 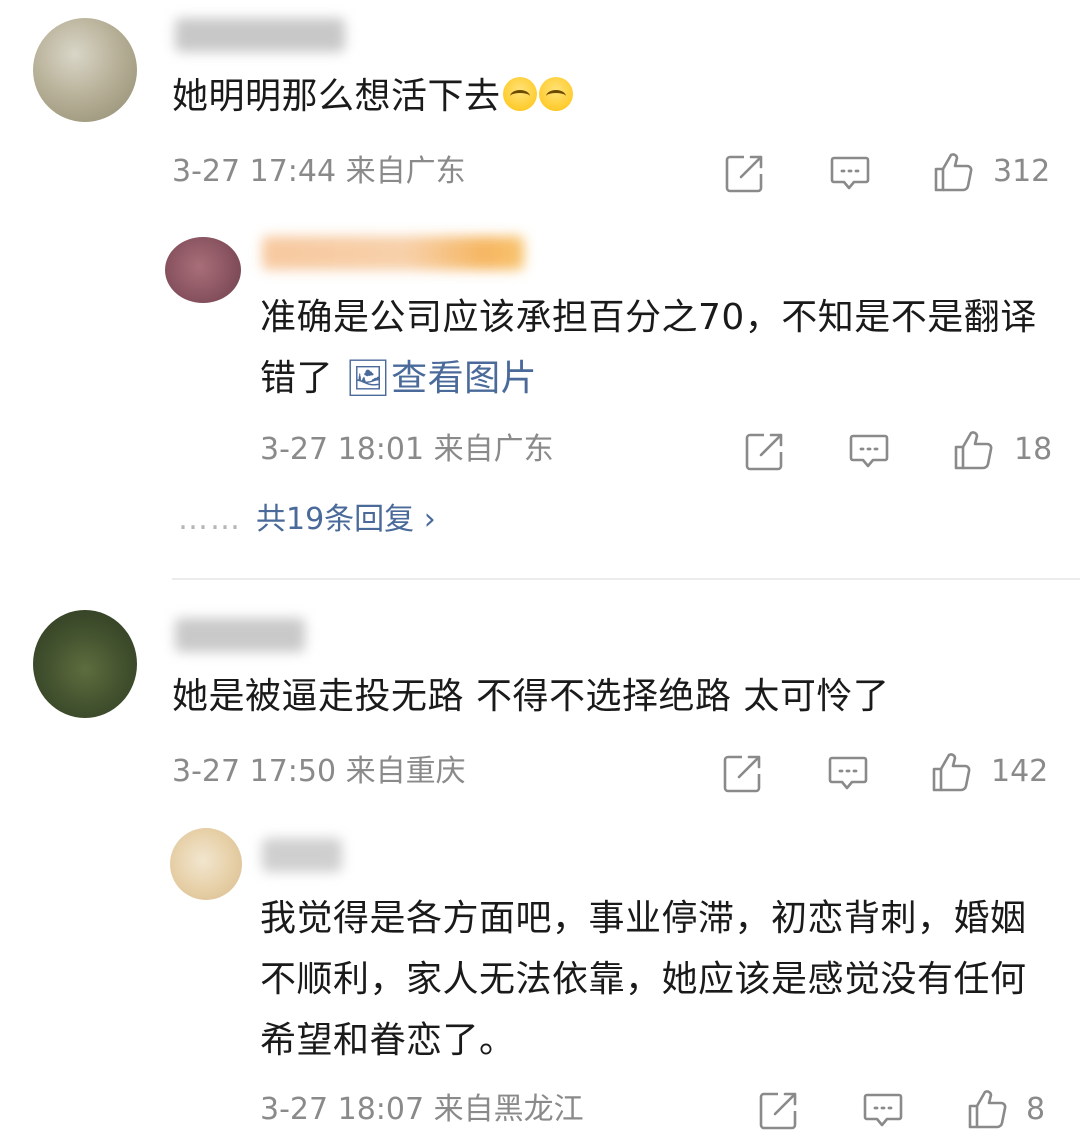 What do you see at coordinates (1022, 171) in the screenshot?
I see `like-count: 312` at bounding box center [1022, 171].